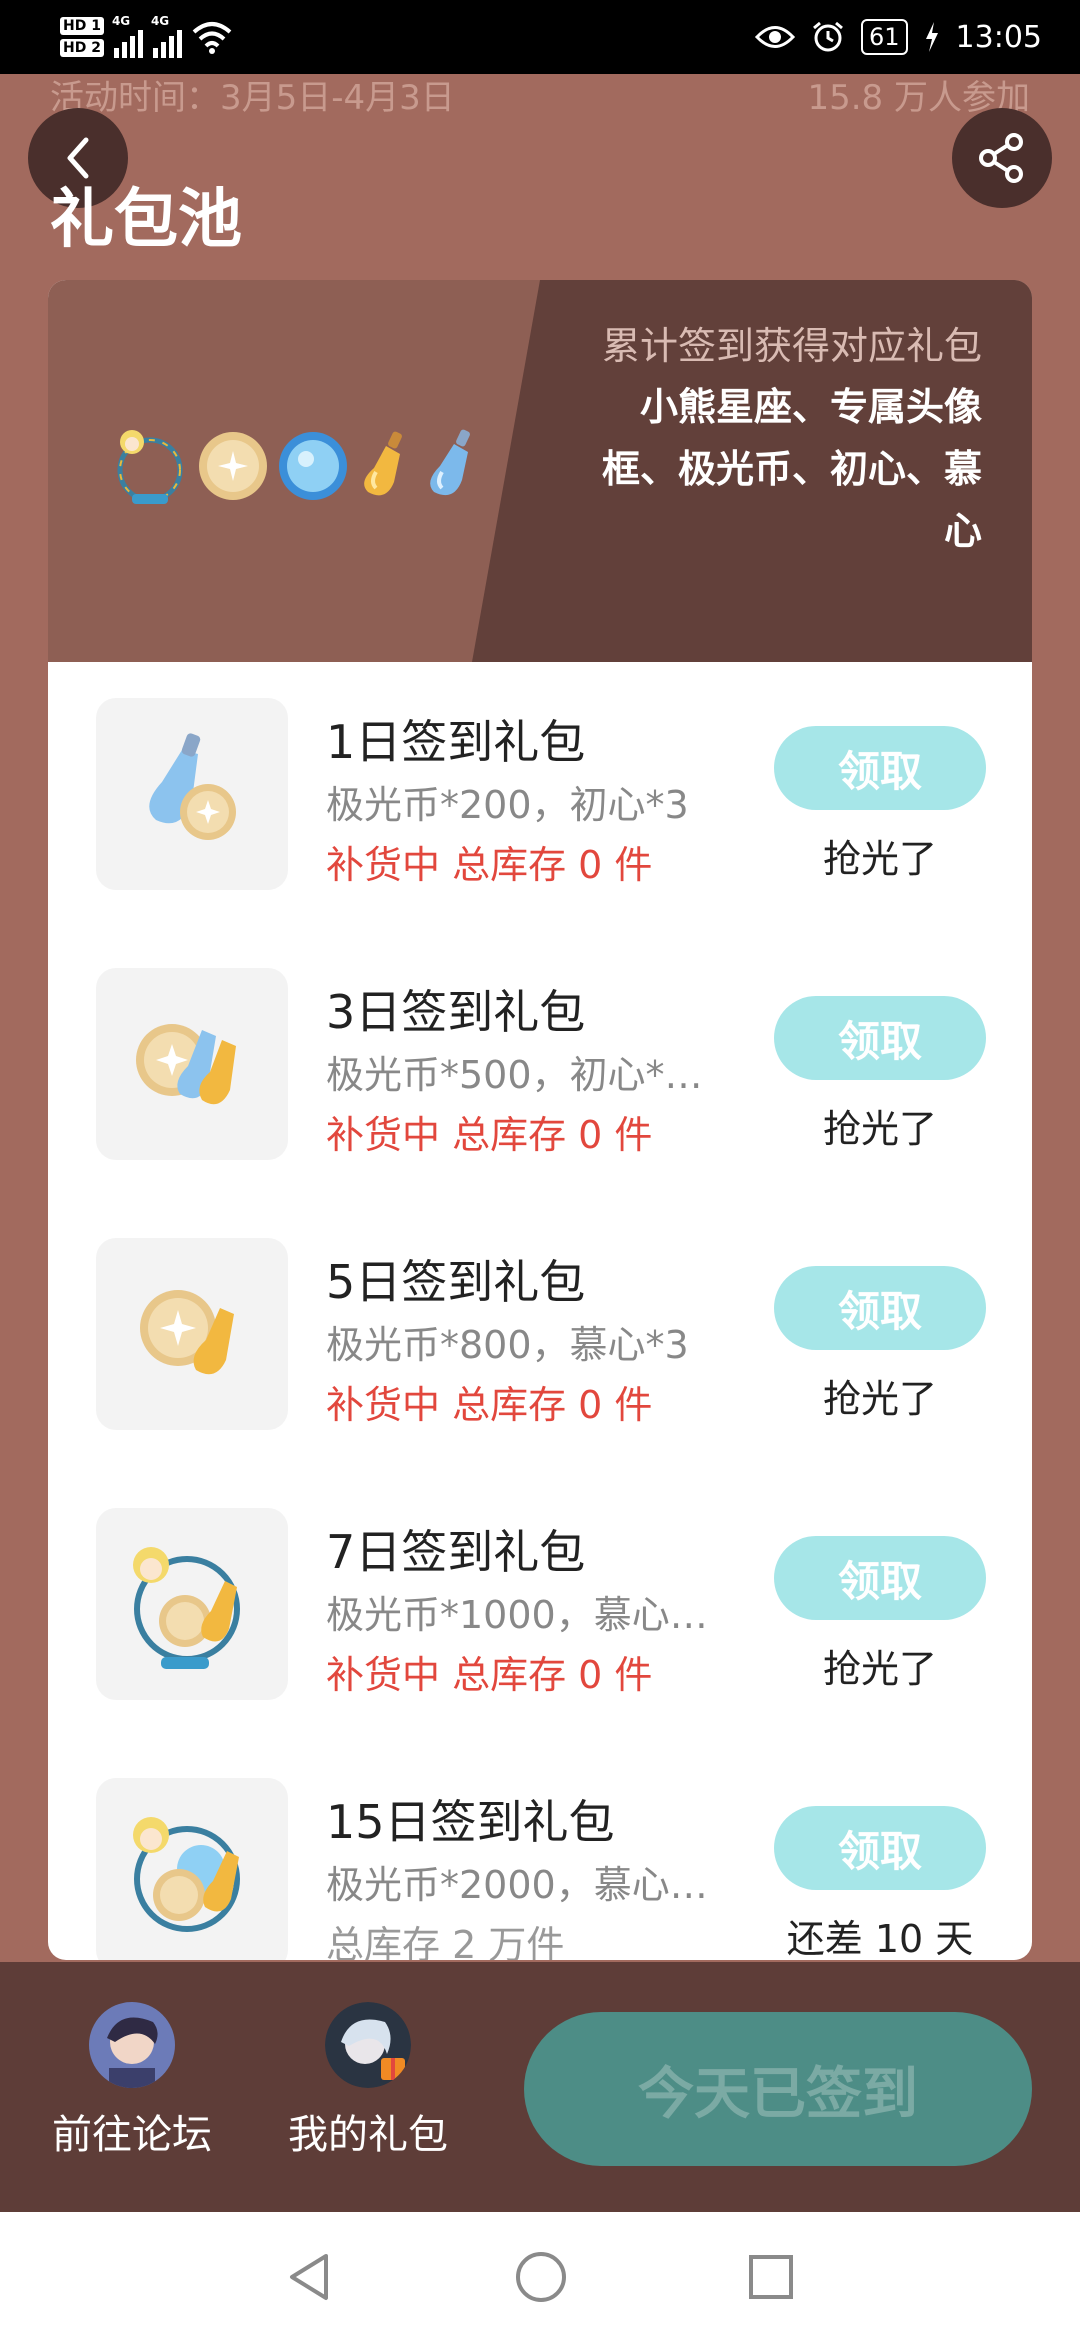  Describe the element at coordinates (233, 466) in the screenshot. I see `aurora-coin-icon` at that location.